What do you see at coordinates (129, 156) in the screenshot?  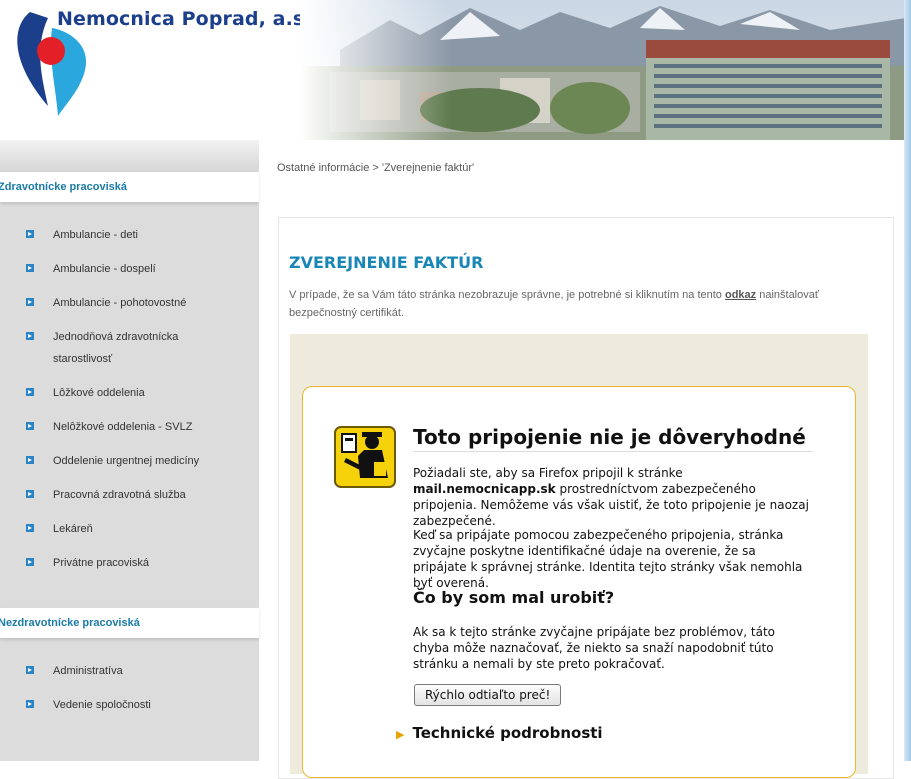 I see `sidebar-top-strip` at bounding box center [129, 156].